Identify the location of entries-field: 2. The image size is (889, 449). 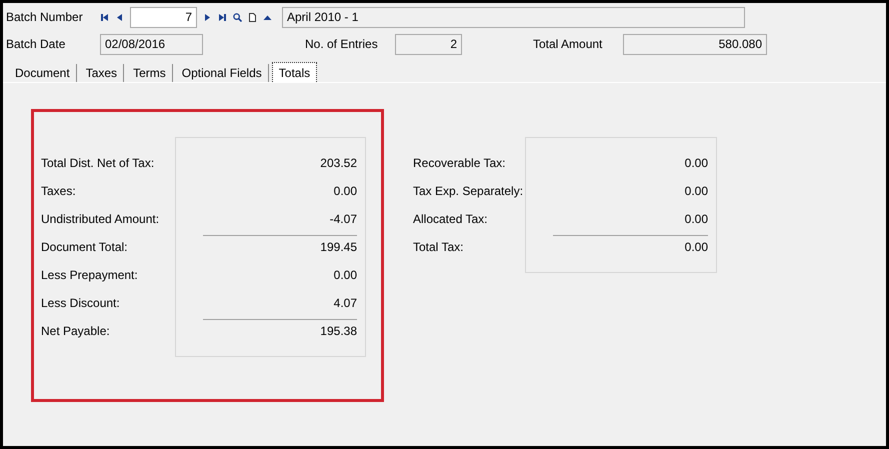
(428, 44).